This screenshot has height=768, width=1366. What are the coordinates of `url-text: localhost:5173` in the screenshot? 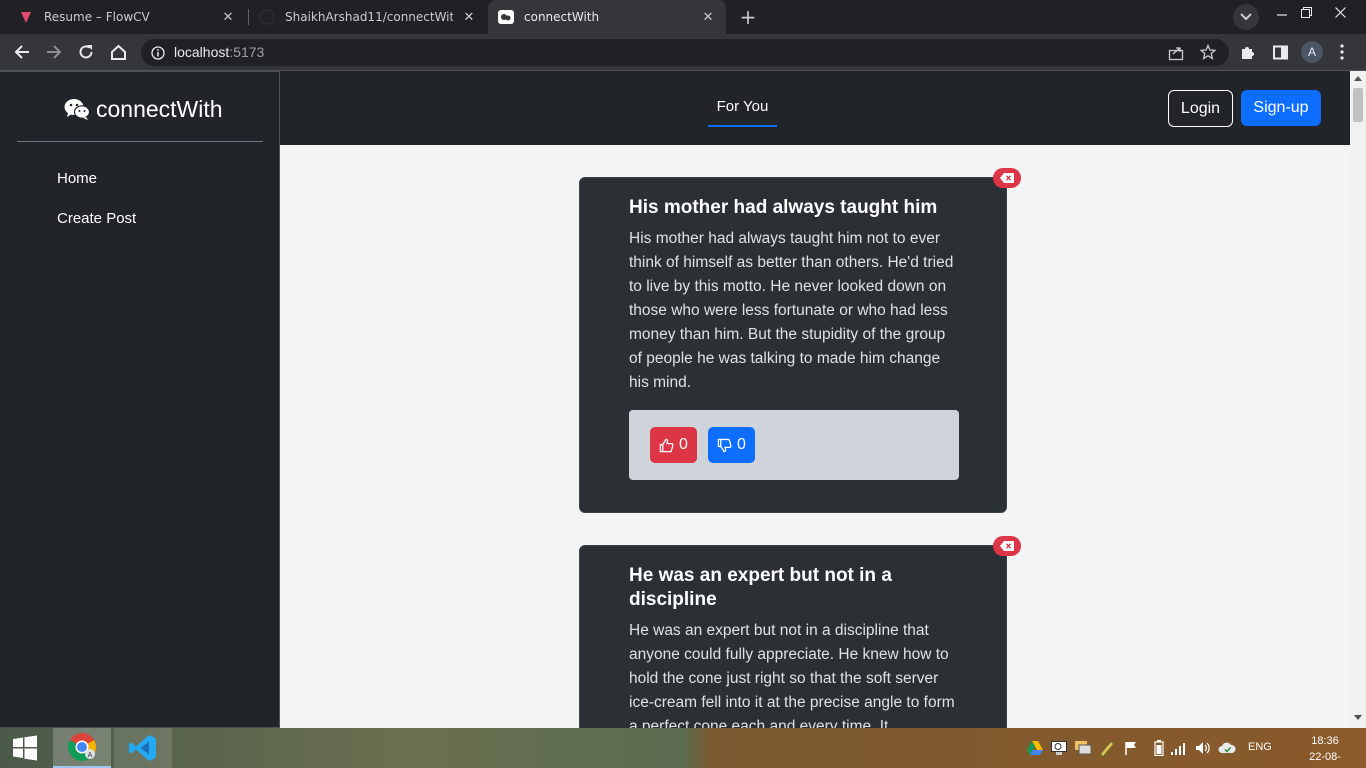 It's located at (219, 52).